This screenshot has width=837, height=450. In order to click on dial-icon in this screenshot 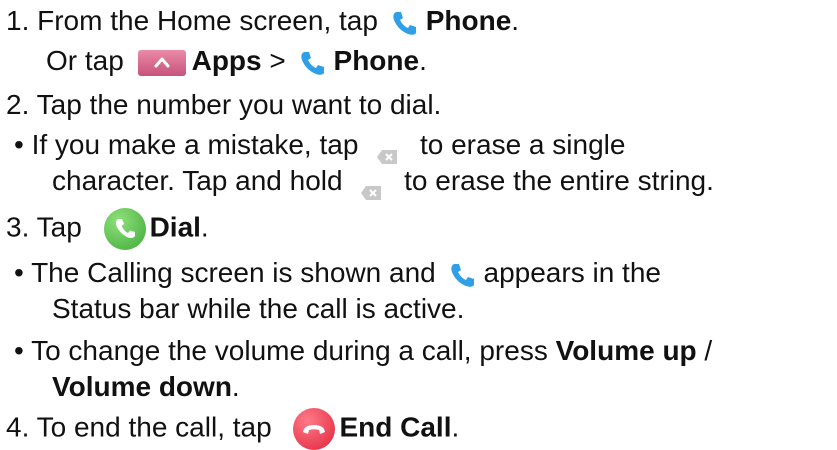, I will do `click(124, 229)`.